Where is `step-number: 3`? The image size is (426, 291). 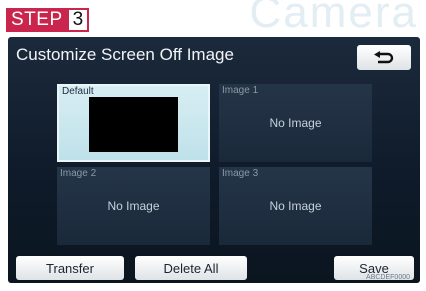 step-number: 3 is located at coordinates (78, 20).